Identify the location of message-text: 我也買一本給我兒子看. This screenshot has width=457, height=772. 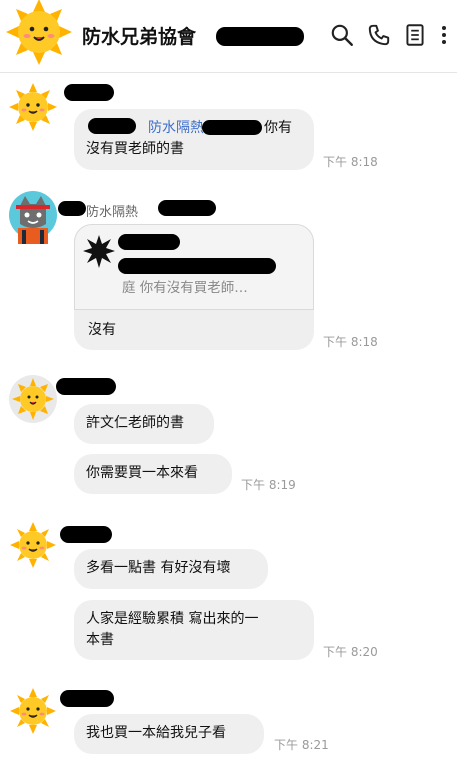
(156, 733).